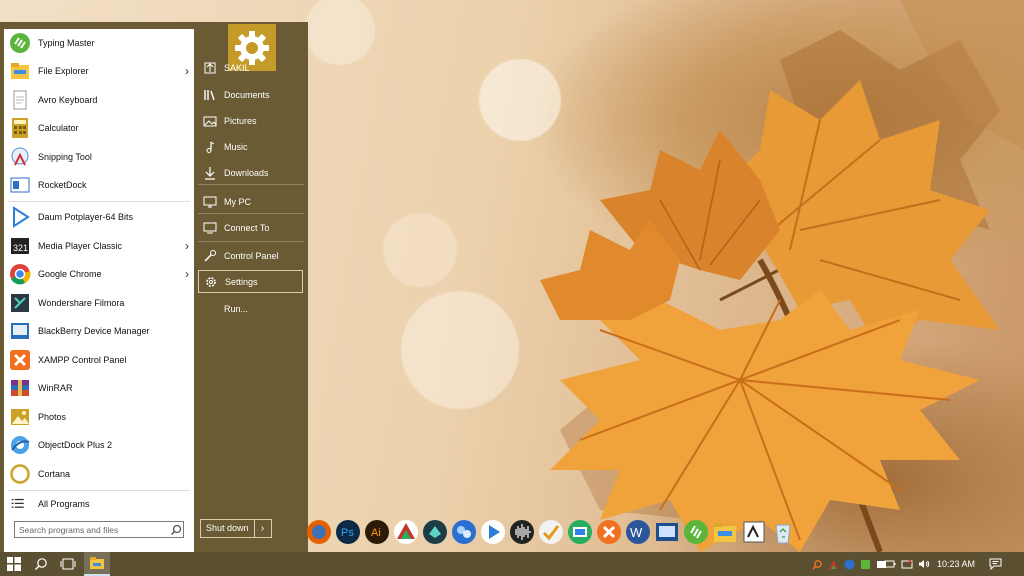 The image size is (1024, 576). What do you see at coordinates (20, 185) in the screenshot?
I see `rocketdock-icon` at bounding box center [20, 185].